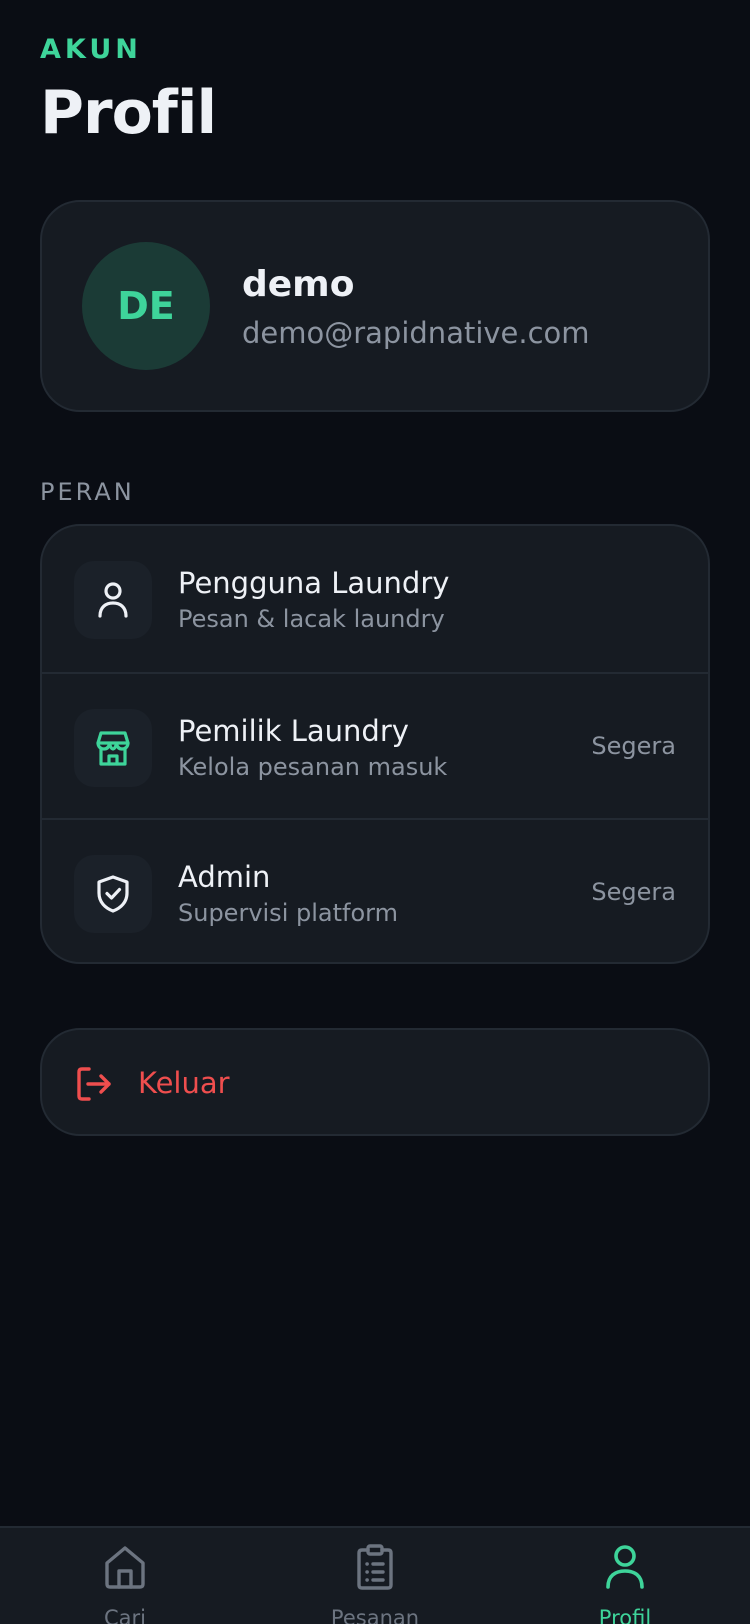 Image resolution: width=750 pixels, height=1624 pixels. What do you see at coordinates (224, 877) in the screenshot?
I see `role-title: Admin` at bounding box center [224, 877].